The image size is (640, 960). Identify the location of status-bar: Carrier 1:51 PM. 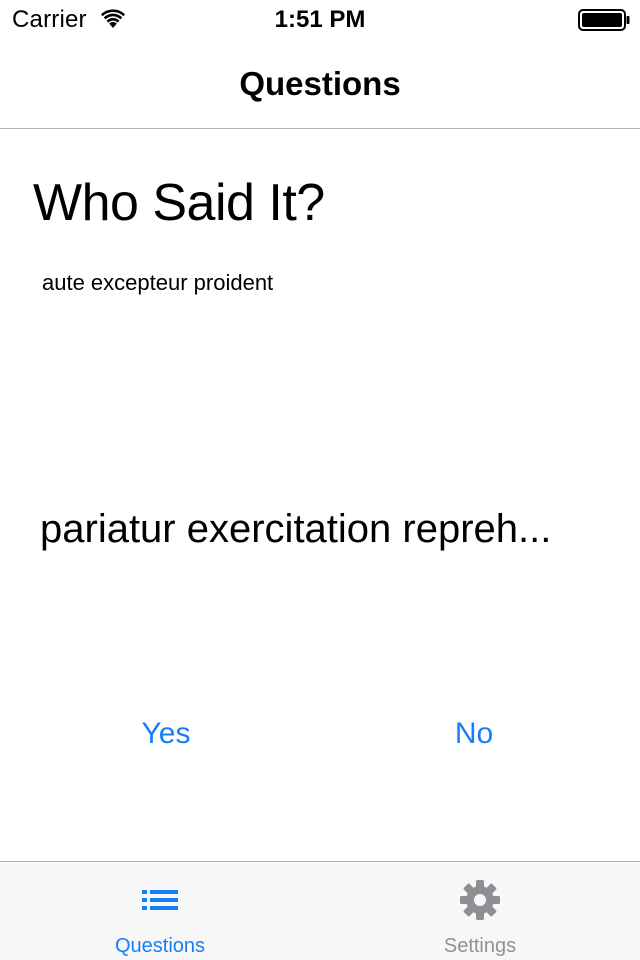
(320, 20).